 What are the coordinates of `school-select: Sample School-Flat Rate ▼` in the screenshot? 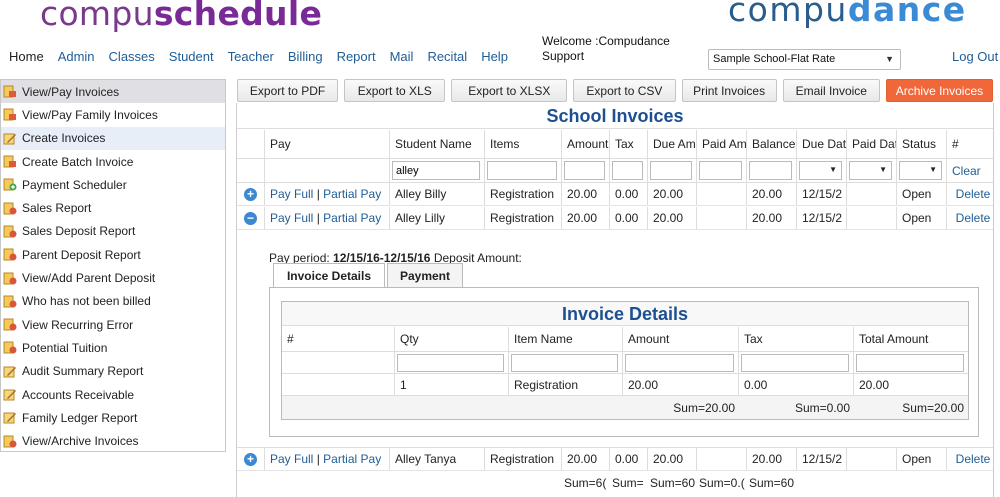 It's located at (804, 59).